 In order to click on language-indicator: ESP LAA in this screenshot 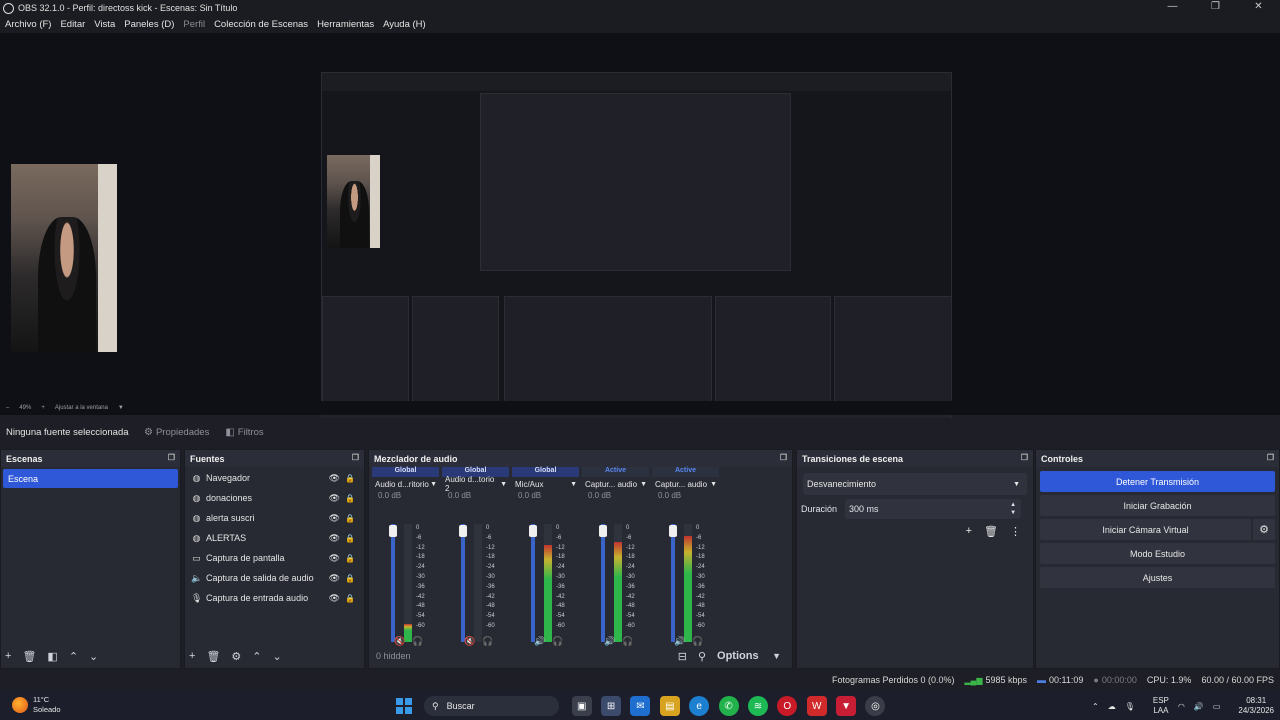, I will do `click(1156, 706)`.